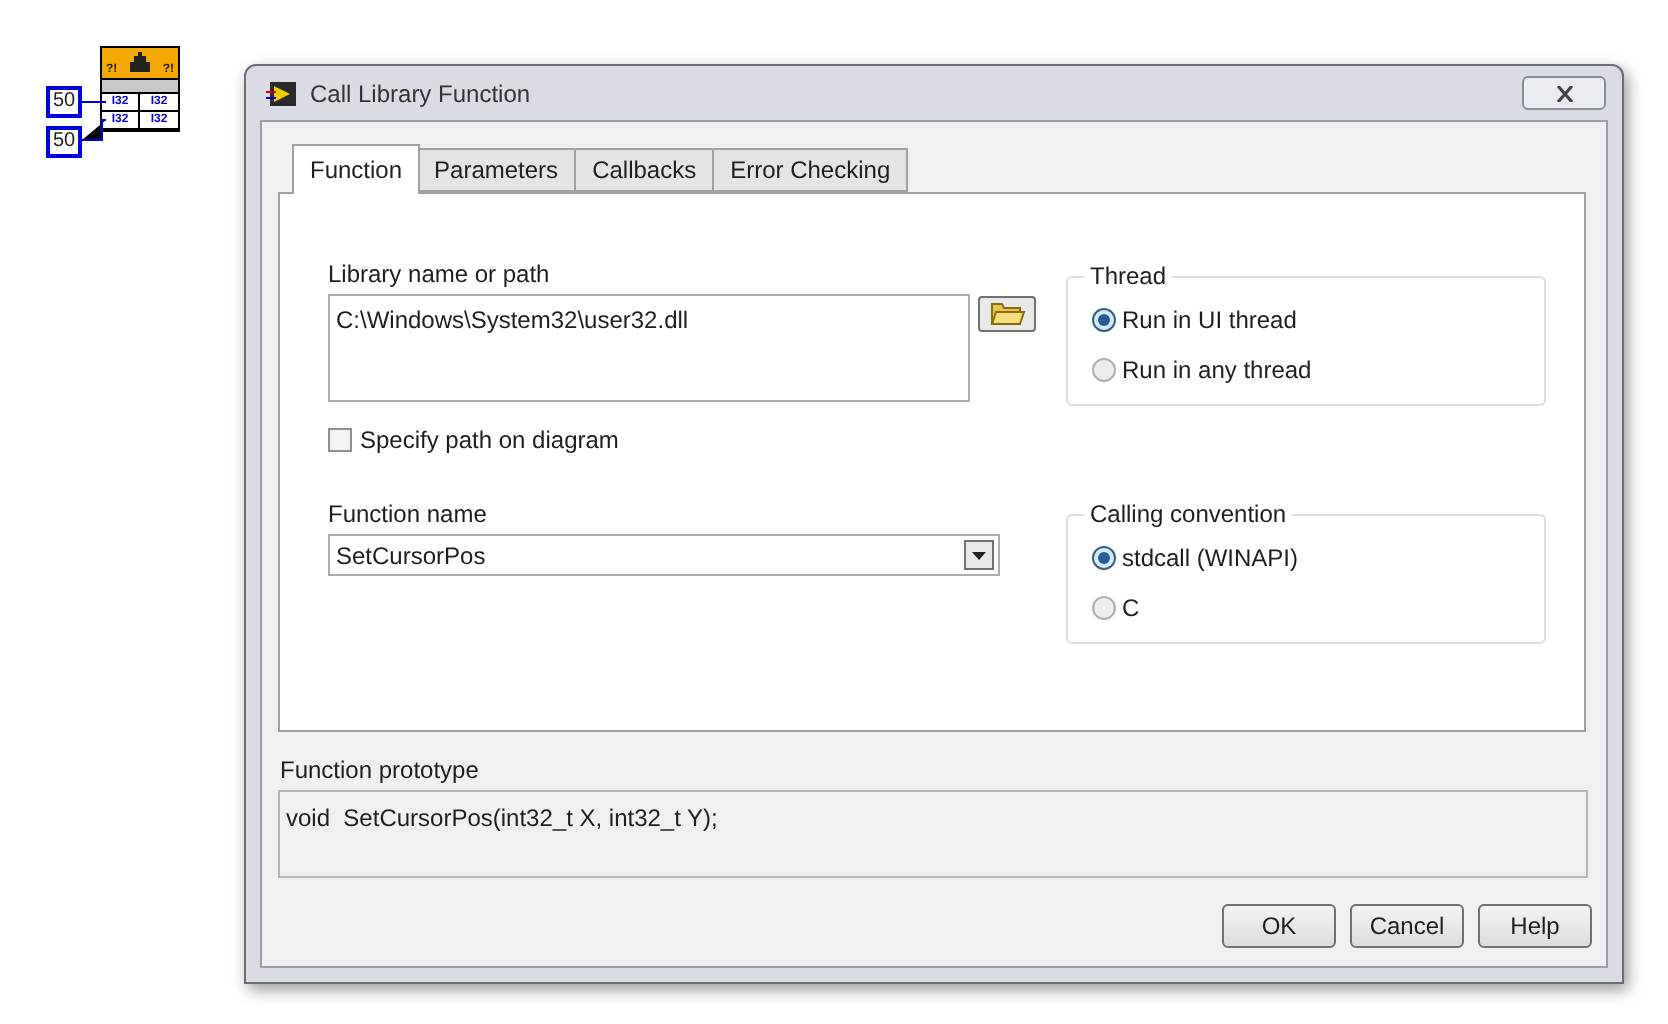 The width and height of the screenshot is (1668, 1024). What do you see at coordinates (1188, 514) in the screenshot?
I see `group-title: Calling convention` at bounding box center [1188, 514].